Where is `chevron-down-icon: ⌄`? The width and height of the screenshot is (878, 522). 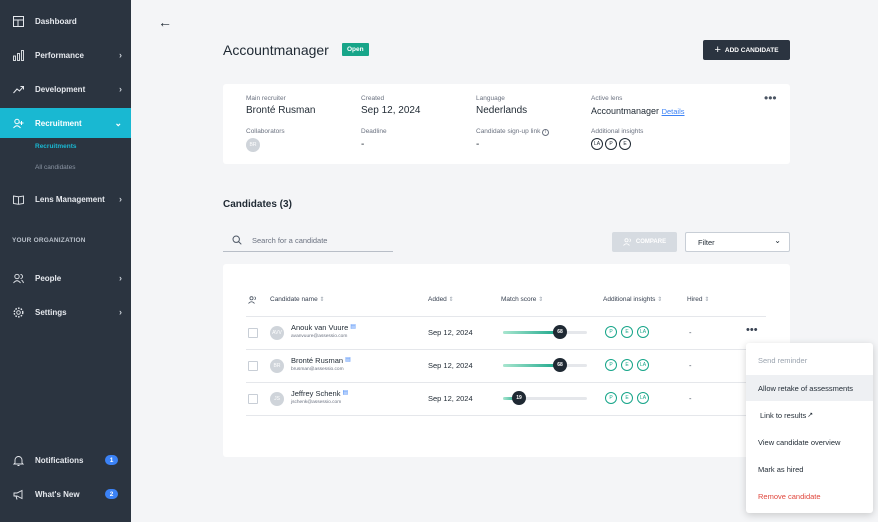 chevron-down-icon: ⌄ is located at coordinates (777, 240).